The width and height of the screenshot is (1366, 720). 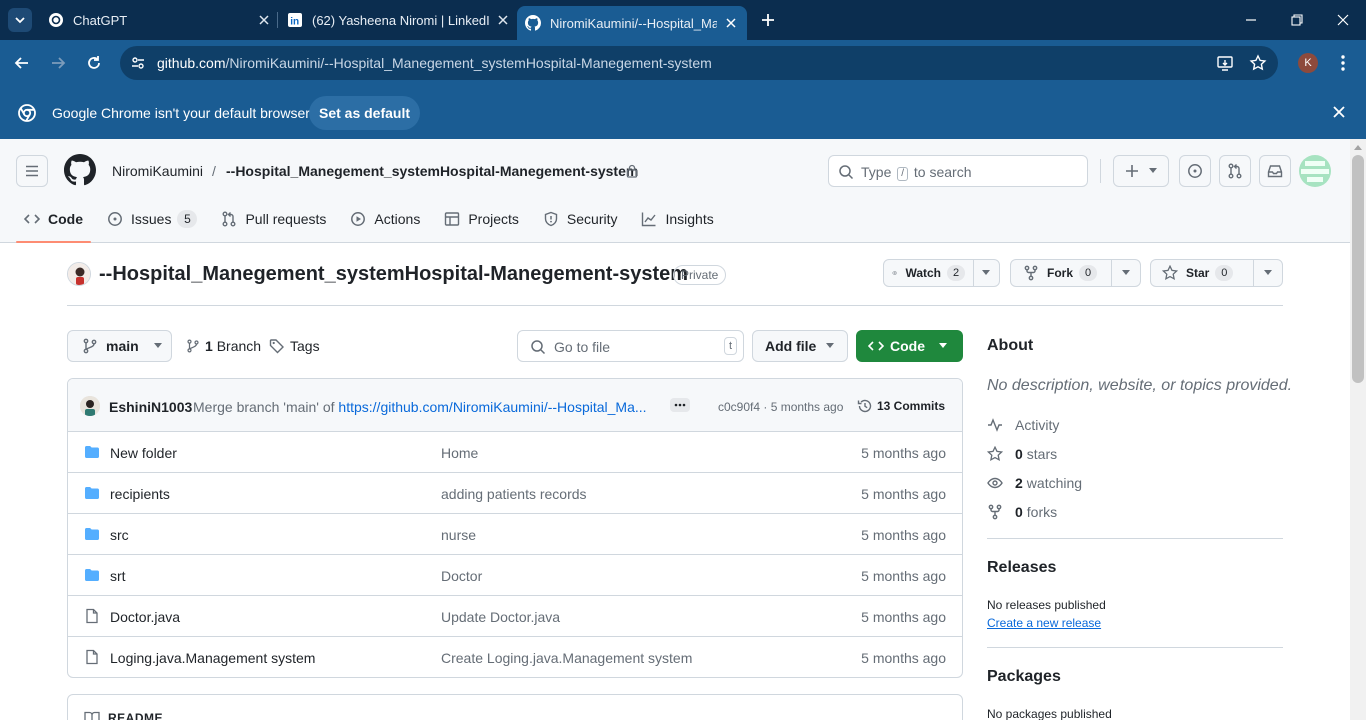 I want to click on commit-expand-button, so click(x=680, y=405).